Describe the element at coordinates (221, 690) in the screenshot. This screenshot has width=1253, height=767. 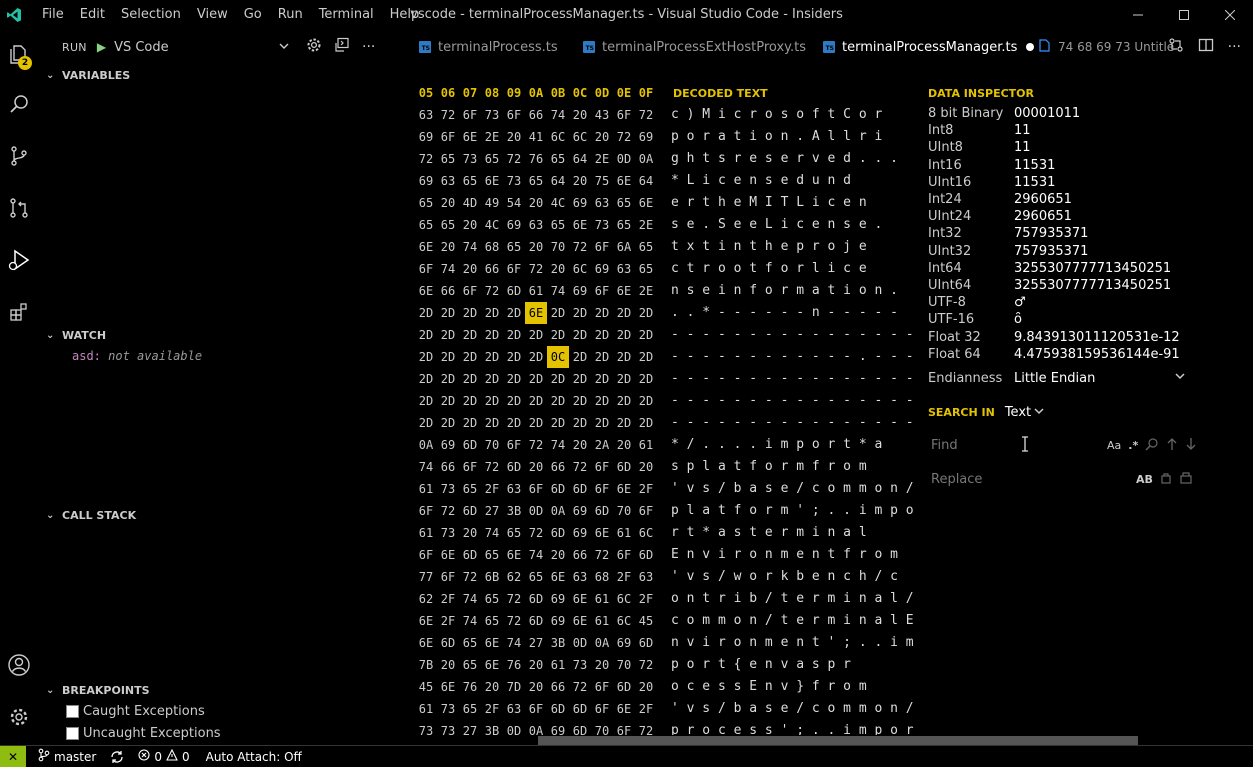
I see `breakpoints-section: ⌄ BREAKPOINTS` at that location.